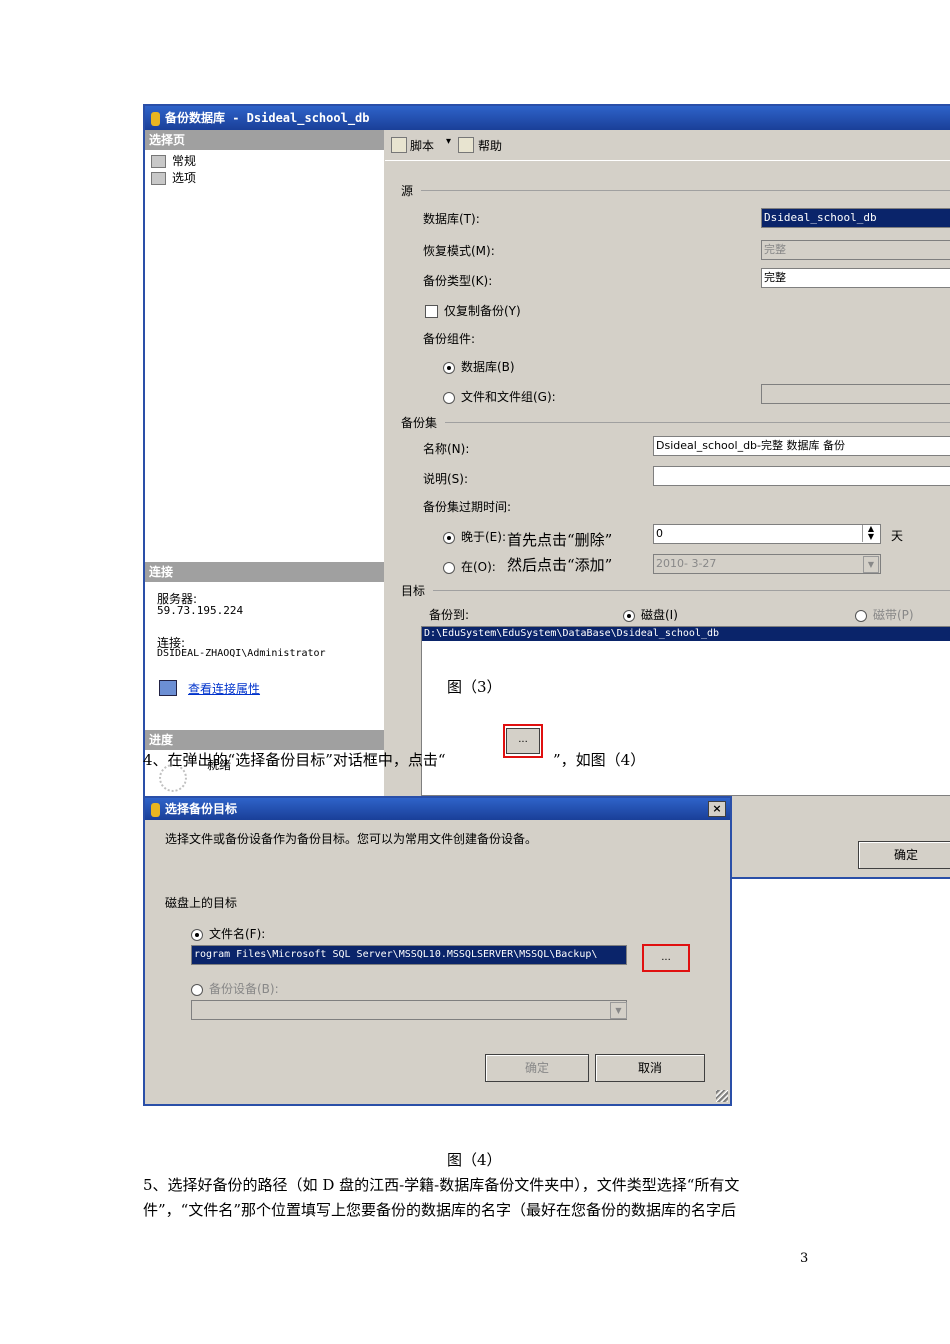  What do you see at coordinates (267, 118) in the screenshot?
I see `dialog-title: 备份数据库 - Dsideal_school_db` at bounding box center [267, 118].